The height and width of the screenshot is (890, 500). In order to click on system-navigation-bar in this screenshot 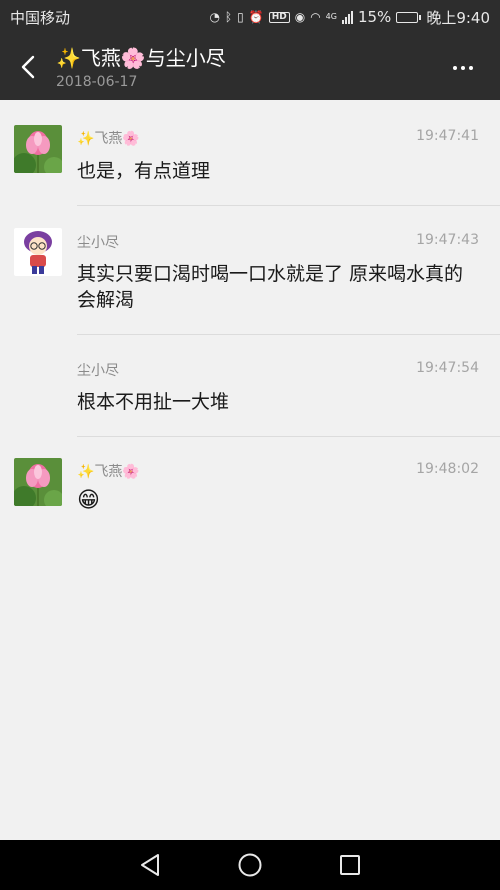, I will do `click(250, 865)`.